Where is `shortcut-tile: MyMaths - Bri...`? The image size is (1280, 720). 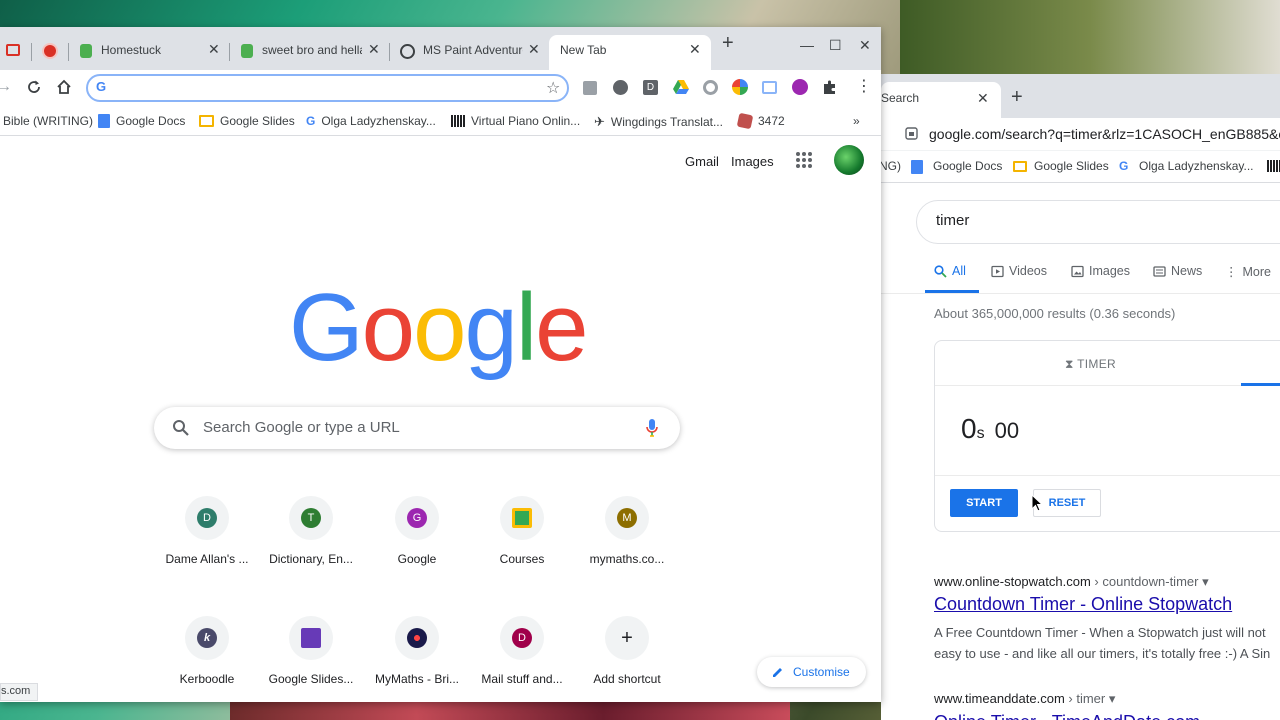 shortcut-tile: MyMaths - Bri... is located at coordinates (417, 659).